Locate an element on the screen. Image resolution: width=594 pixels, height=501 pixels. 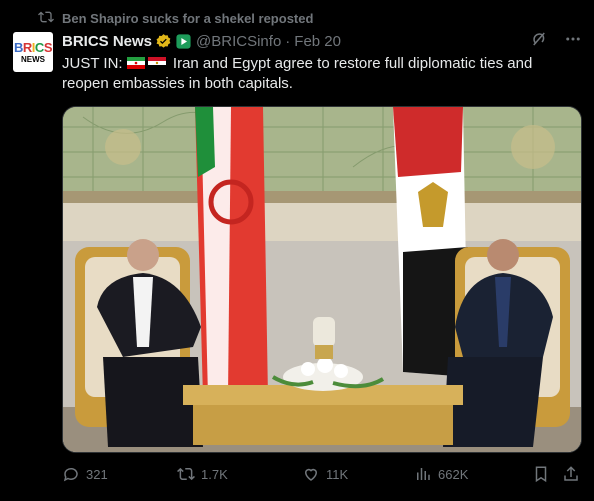
avatar-sub: NEWS is located at coordinates (33, 59).